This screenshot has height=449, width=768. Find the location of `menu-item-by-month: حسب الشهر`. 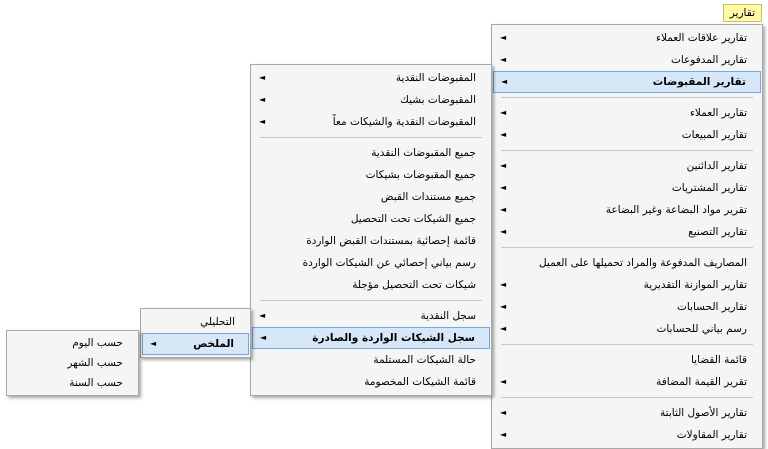

menu-item-by-month: حسب الشهر is located at coordinates (72, 363).